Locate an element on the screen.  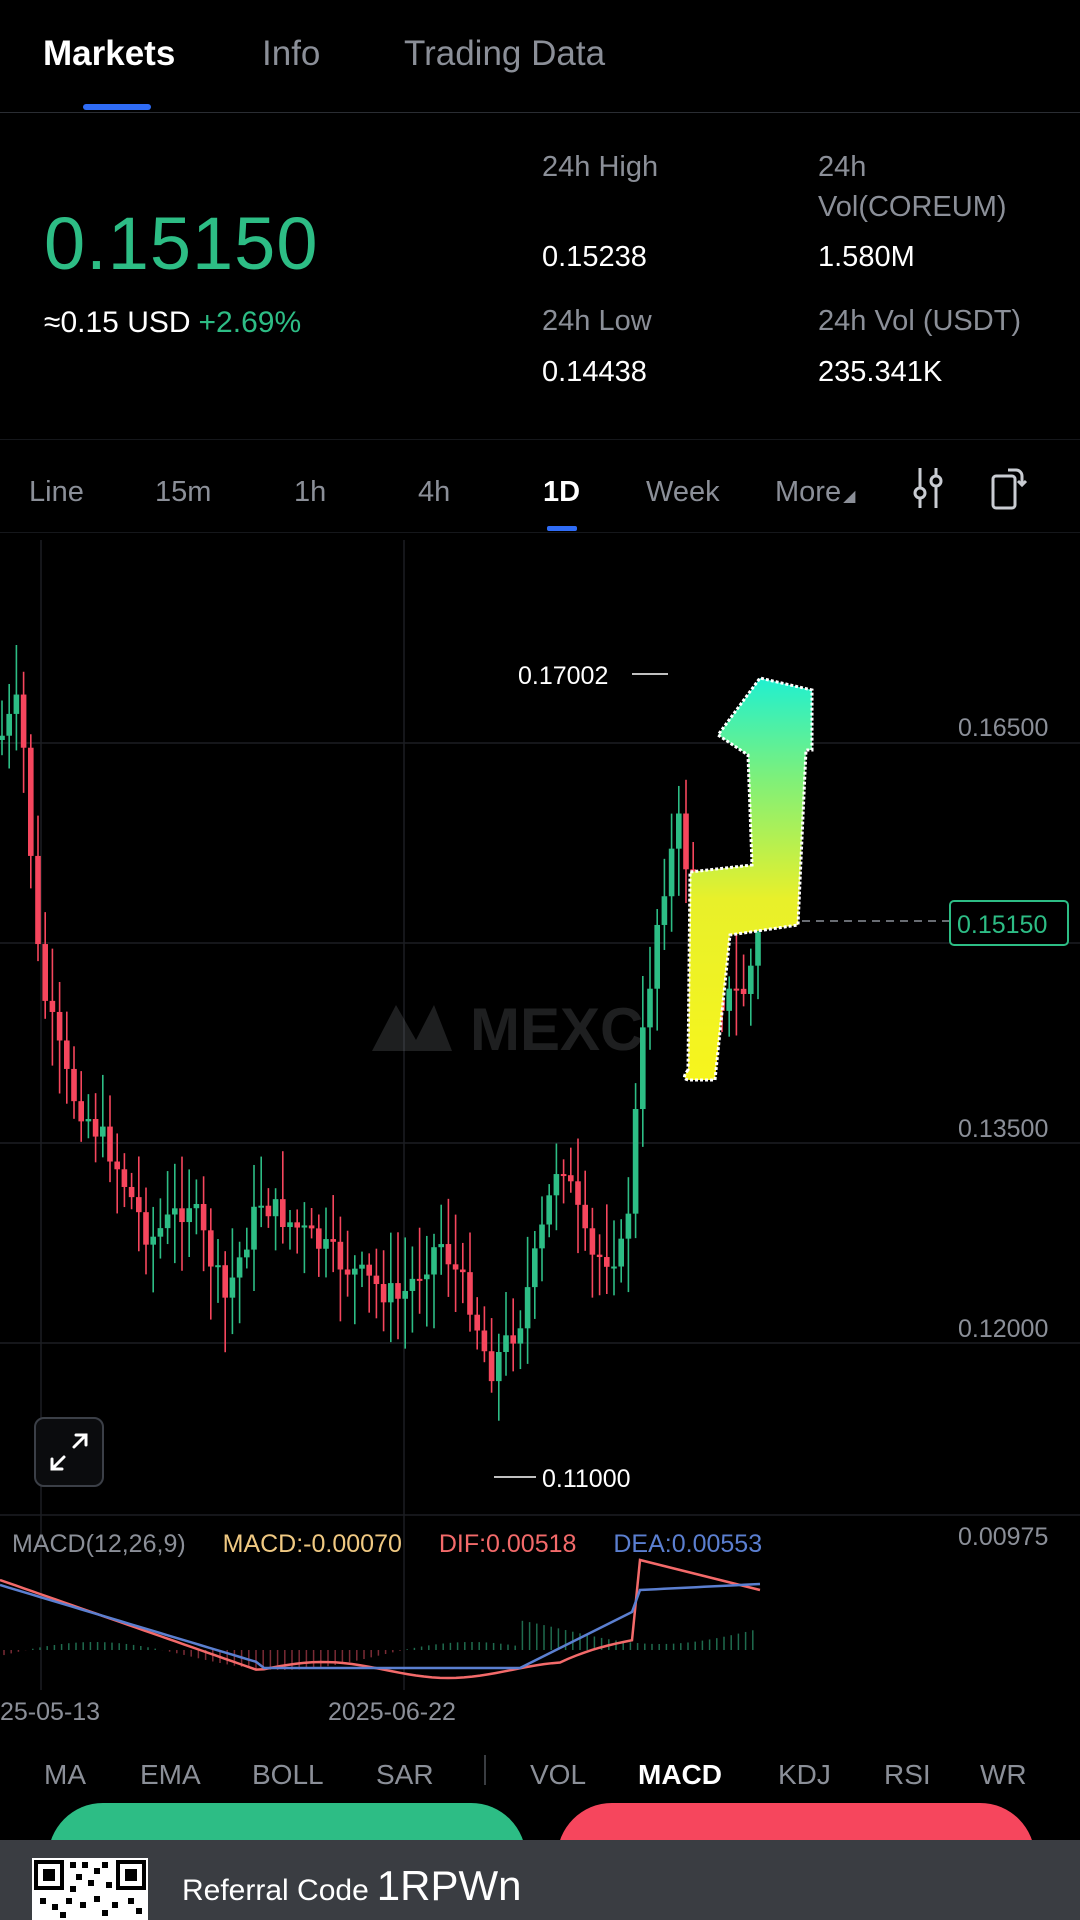
indicator-kdj: KDJ is located at coordinates (804, 1772).